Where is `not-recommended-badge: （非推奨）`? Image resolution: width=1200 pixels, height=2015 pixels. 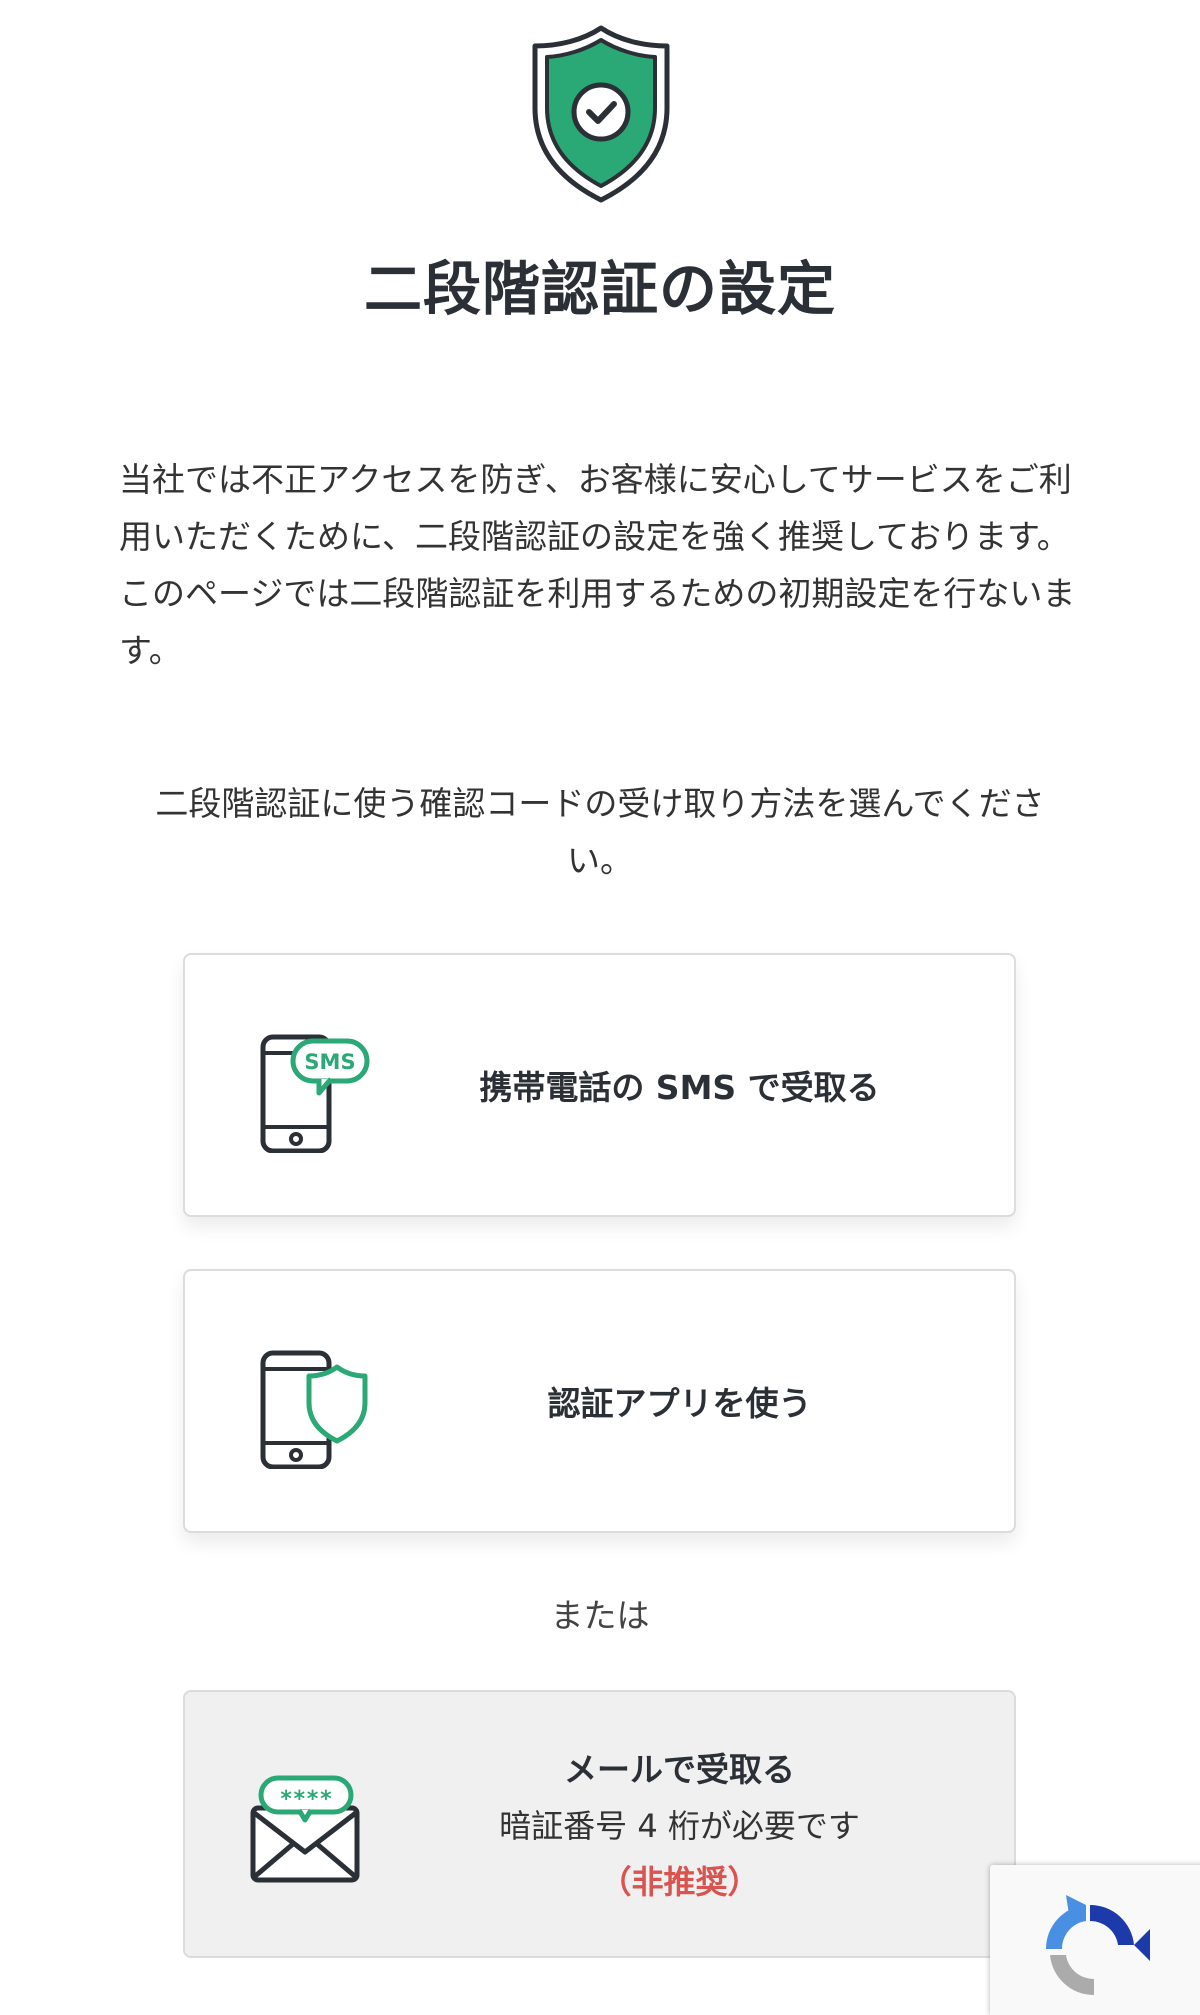
not-recommended-badge: （非推奨） is located at coordinates (679, 1882).